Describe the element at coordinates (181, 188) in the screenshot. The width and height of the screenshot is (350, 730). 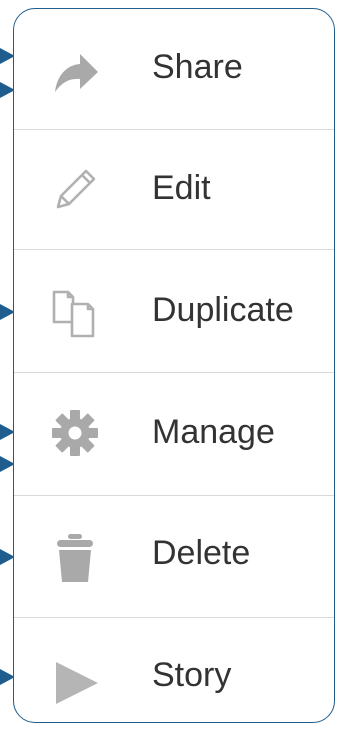
I see `menu-item-label: Edit` at that location.